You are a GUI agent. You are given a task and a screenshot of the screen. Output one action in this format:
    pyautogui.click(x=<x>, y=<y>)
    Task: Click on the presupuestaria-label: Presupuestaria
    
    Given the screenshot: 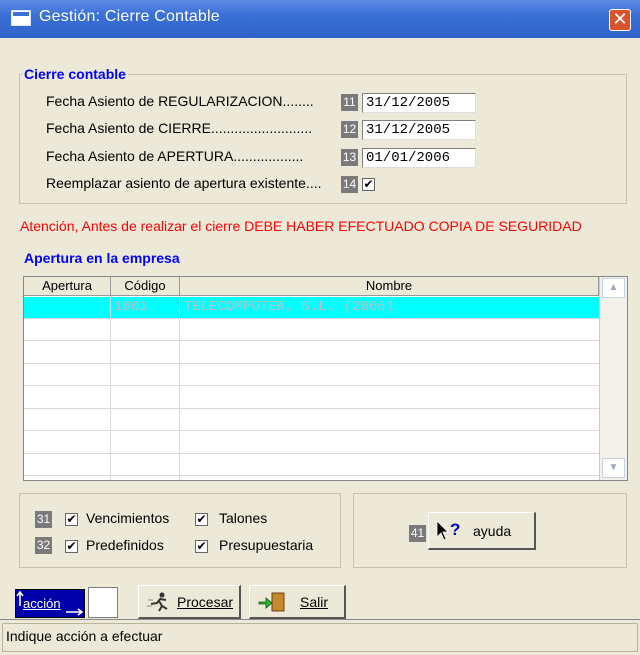 What is the action you would take?
    pyautogui.click(x=266, y=545)
    